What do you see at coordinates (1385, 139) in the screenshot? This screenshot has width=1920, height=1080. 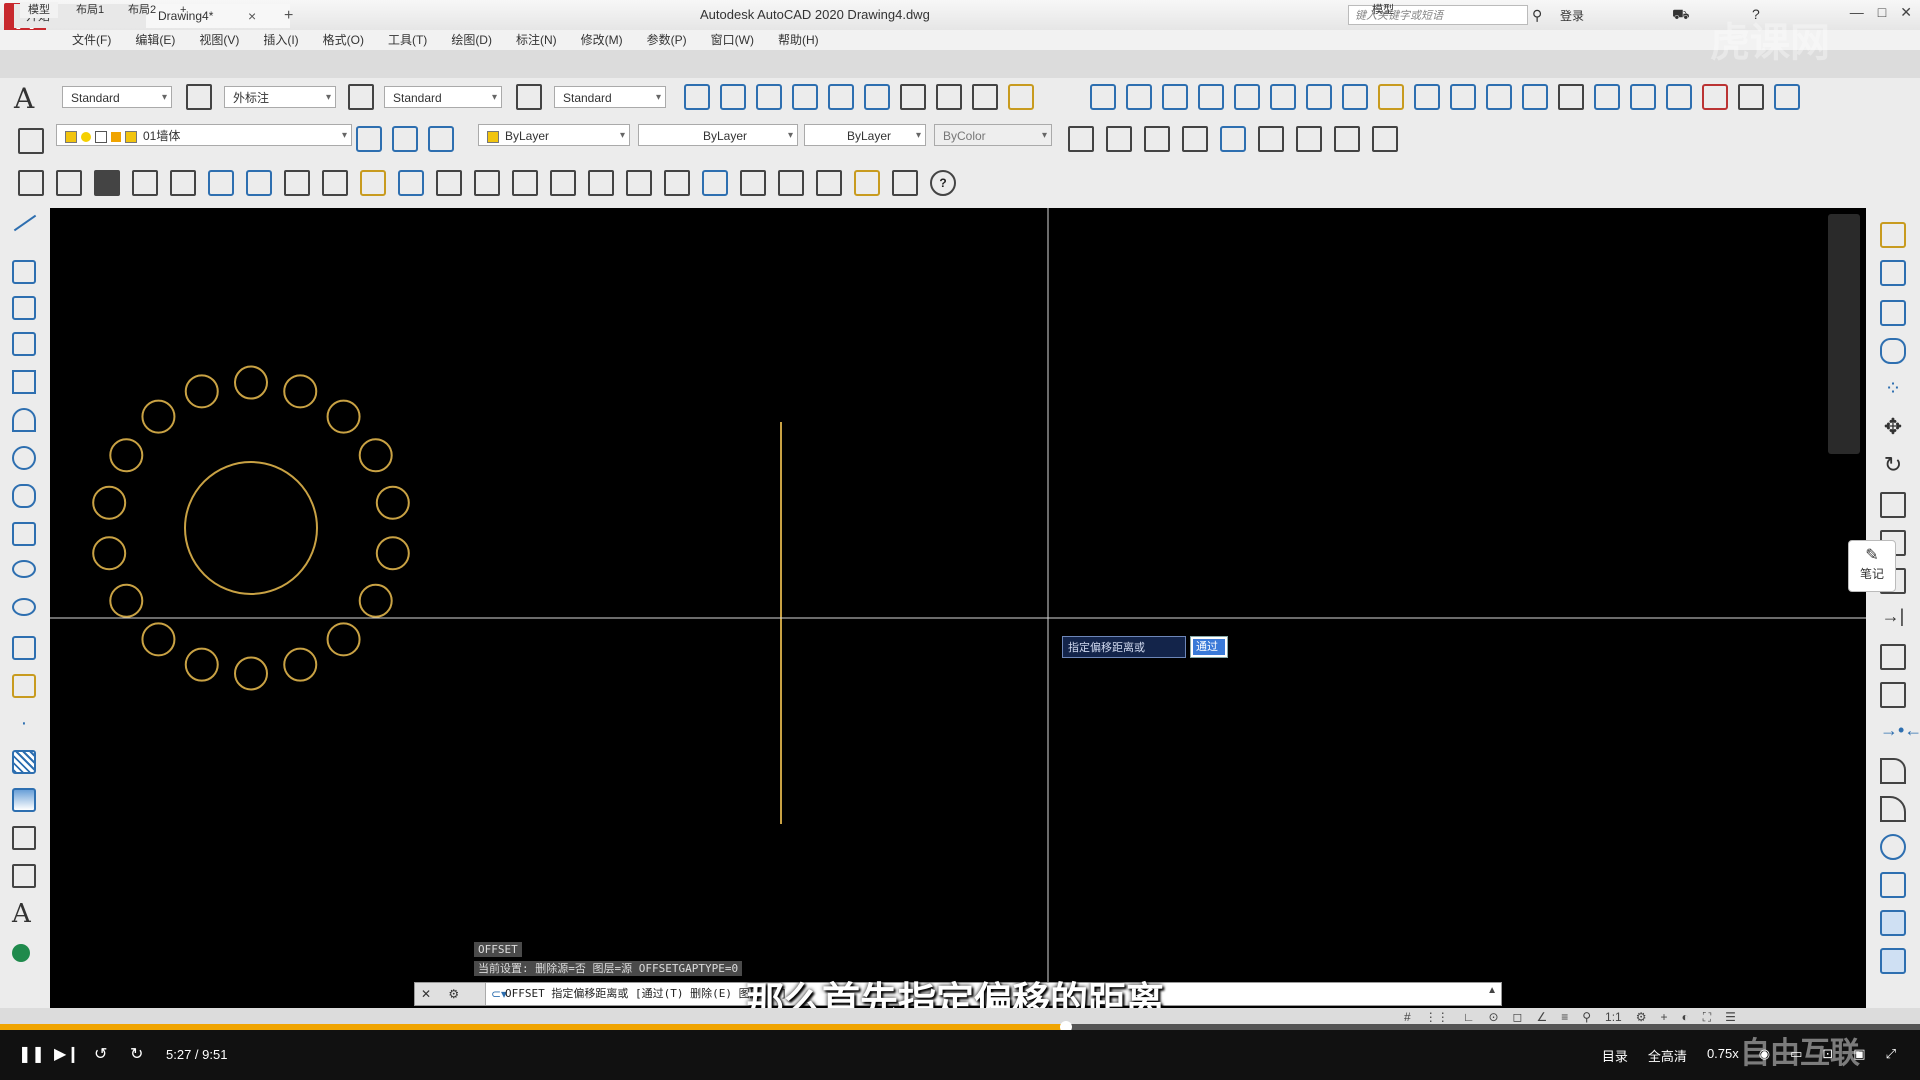 I see `zoom-extents-icon` at bounding box center [1385, 139].